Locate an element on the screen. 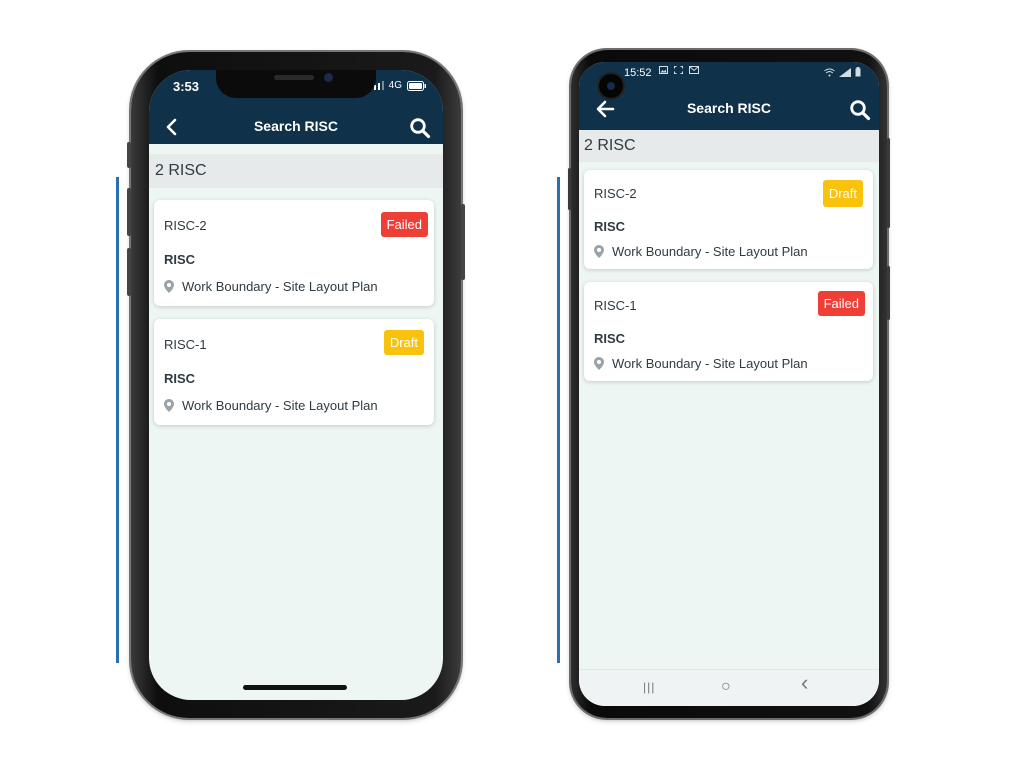 Image resolution: width=1024 pixels, height=768 pixels. volume-up-button is located at coordinates (129, 212).